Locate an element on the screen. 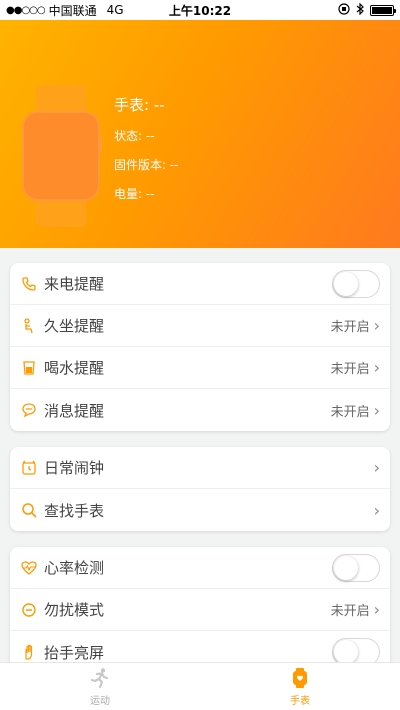  orientation-lock-icon is located at coordinates (344, 10).